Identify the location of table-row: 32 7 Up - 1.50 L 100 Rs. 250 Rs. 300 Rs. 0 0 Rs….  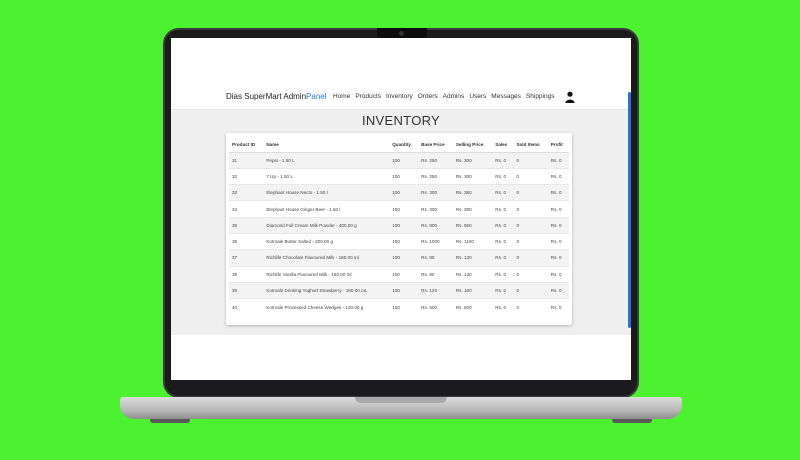
(399, 176).